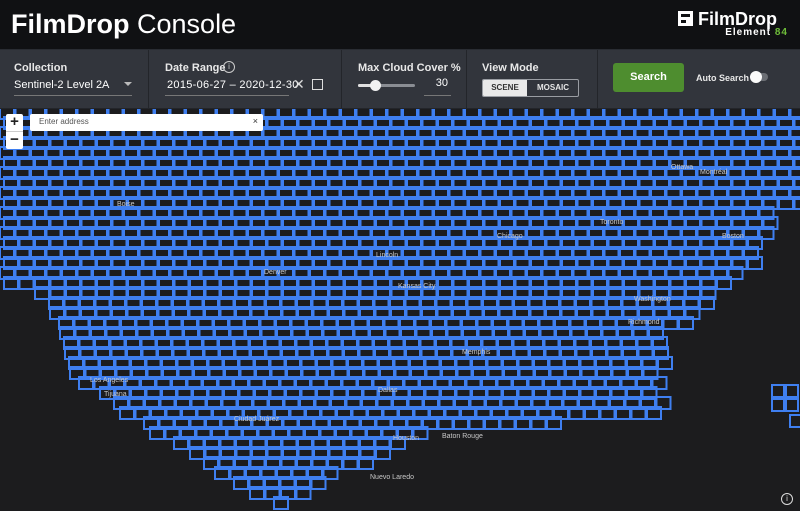  I want to click on map-city-label: Nuevo Laredo, so click(392, 477).